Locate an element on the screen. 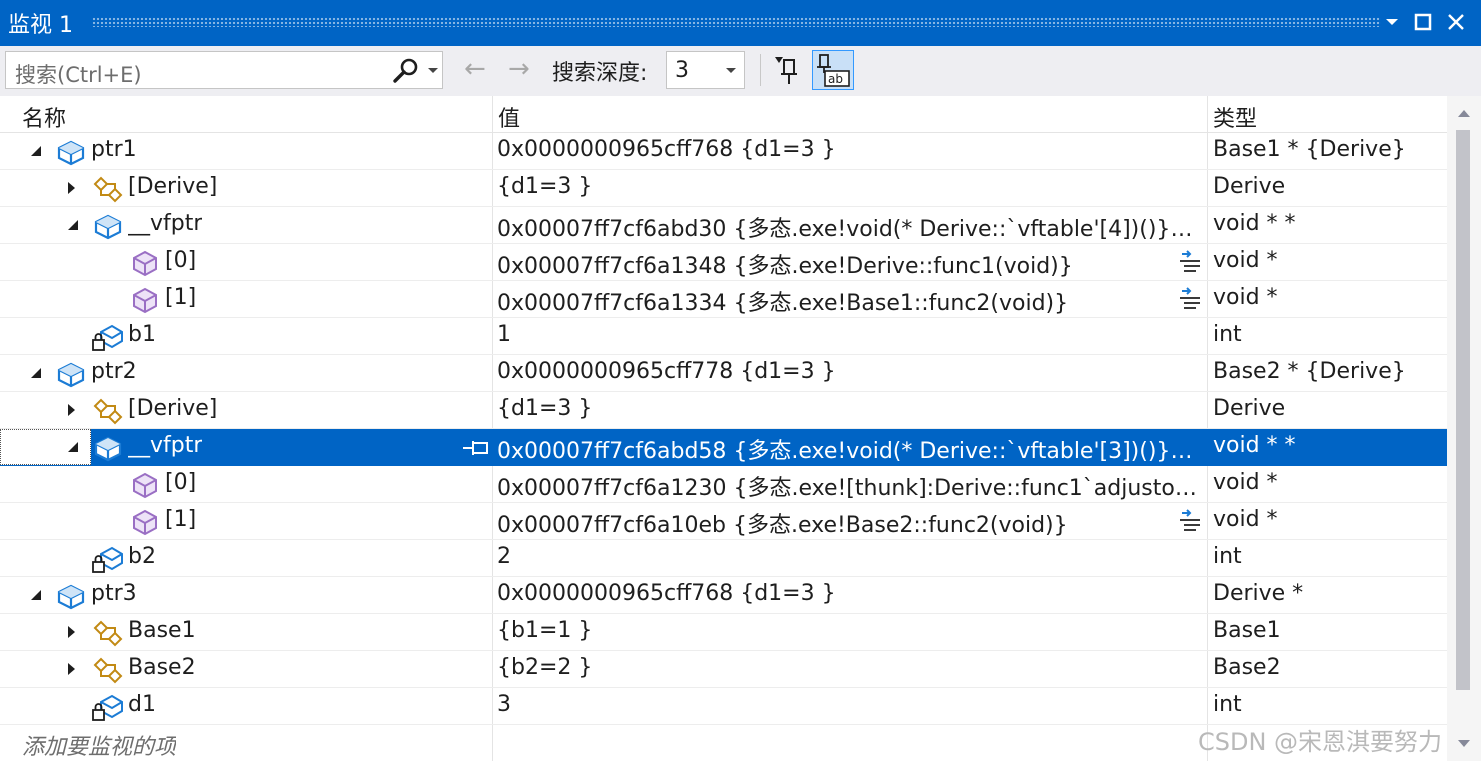 This screenshot has height=761, width=1481. search-options-dropdown-icon is located at coordinates (433, 70).